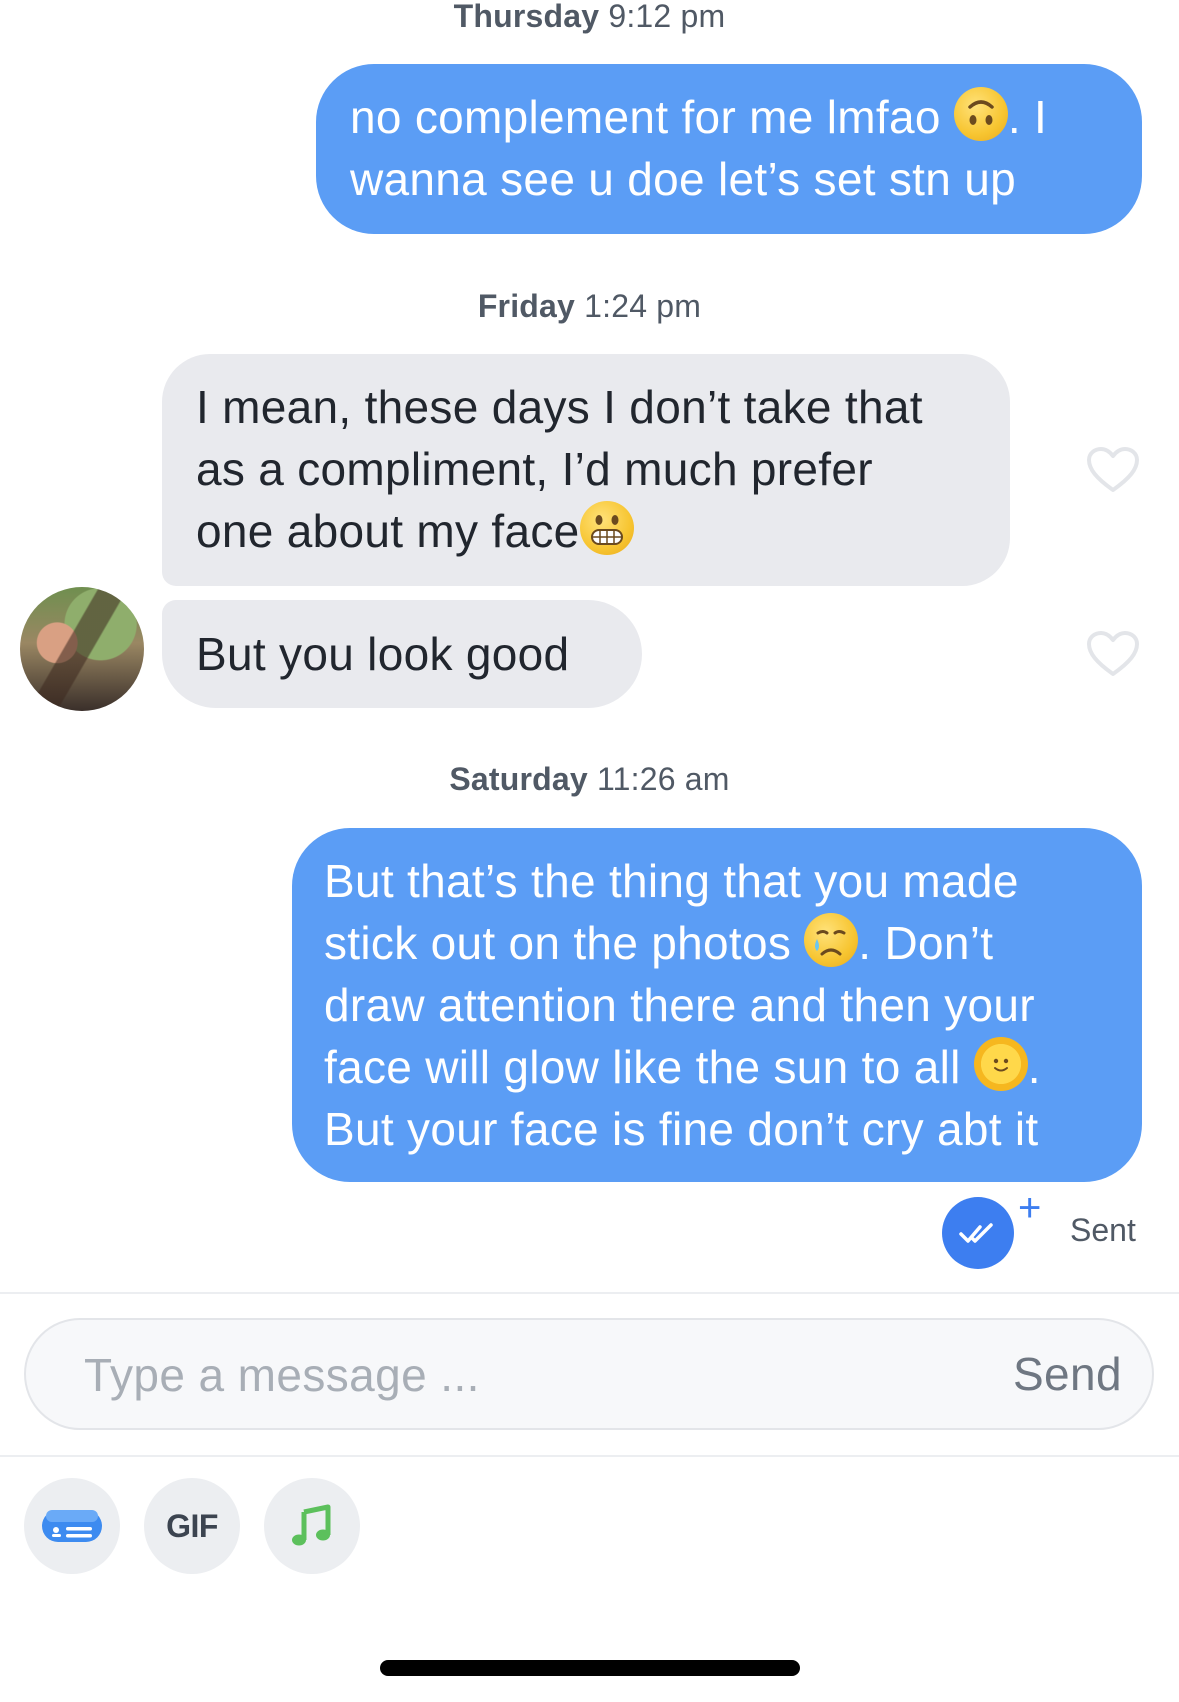 Image resolution: width=1179 pixels, height=1702 pixels. Describe the element at coordinates (831, 940) in the screenshot. I see `crying-face-emoji` at that location.